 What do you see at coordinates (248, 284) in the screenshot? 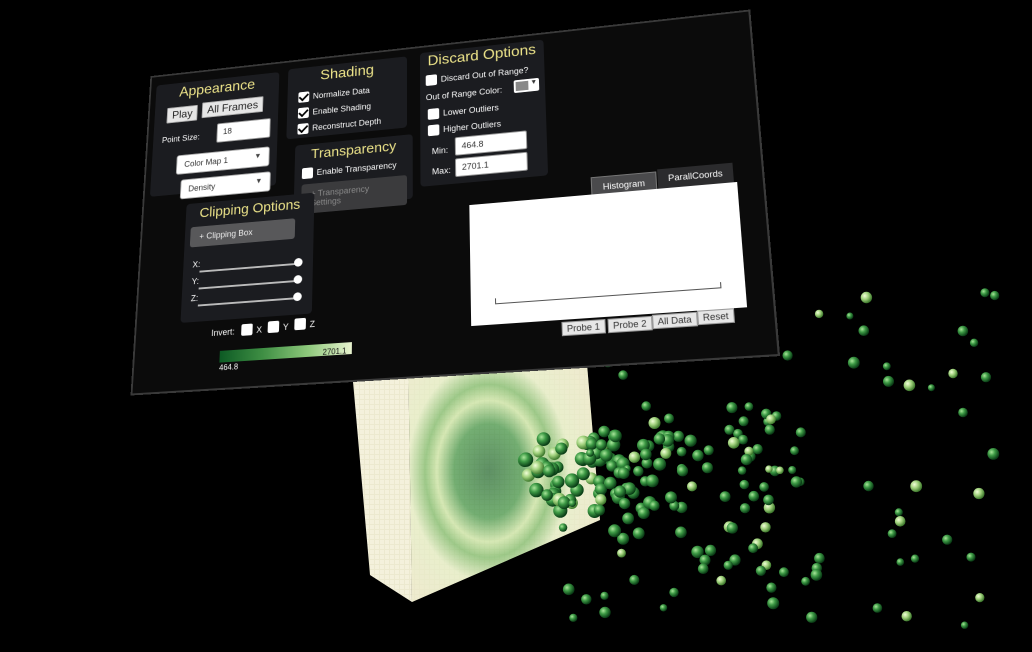
I see `clip-y-slider` at bounding box center [248, 284].